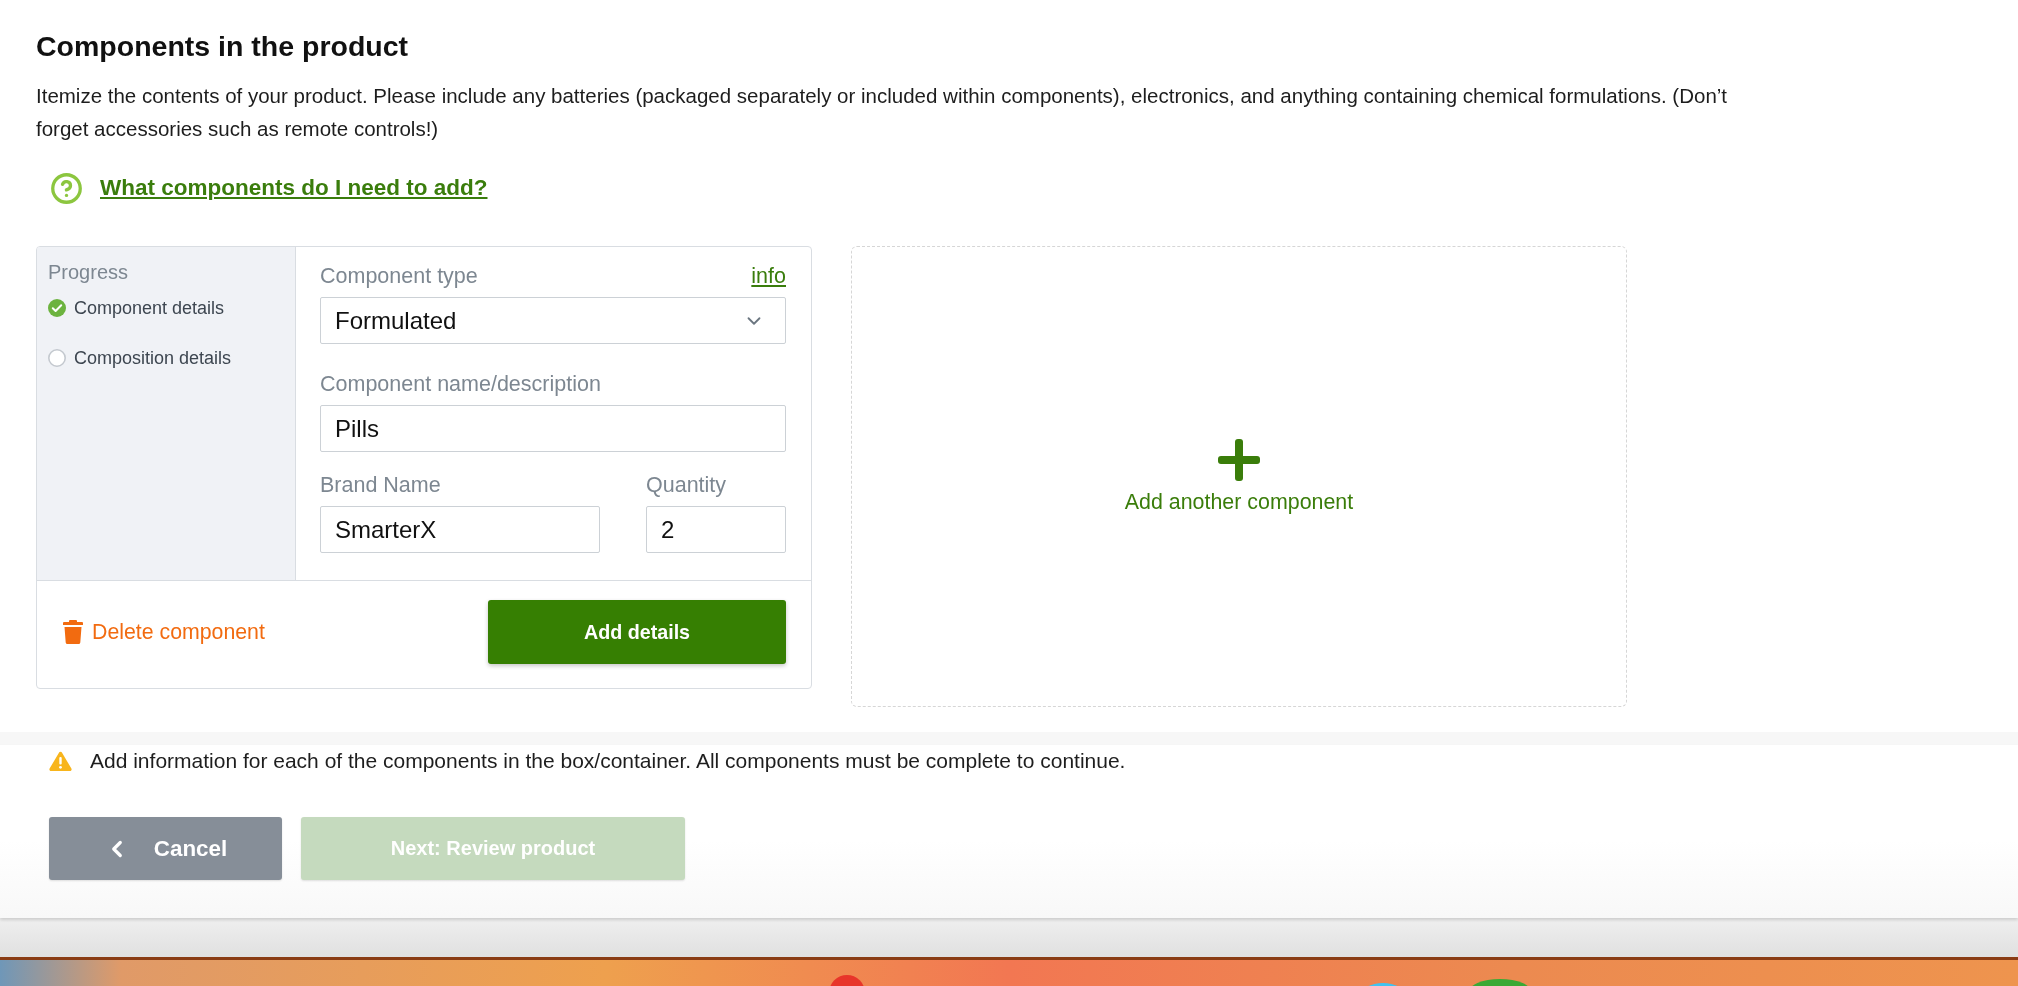 This screenshot has width=2018, height=986. I want to click on field-label: Brand Name, so click(380, 485).